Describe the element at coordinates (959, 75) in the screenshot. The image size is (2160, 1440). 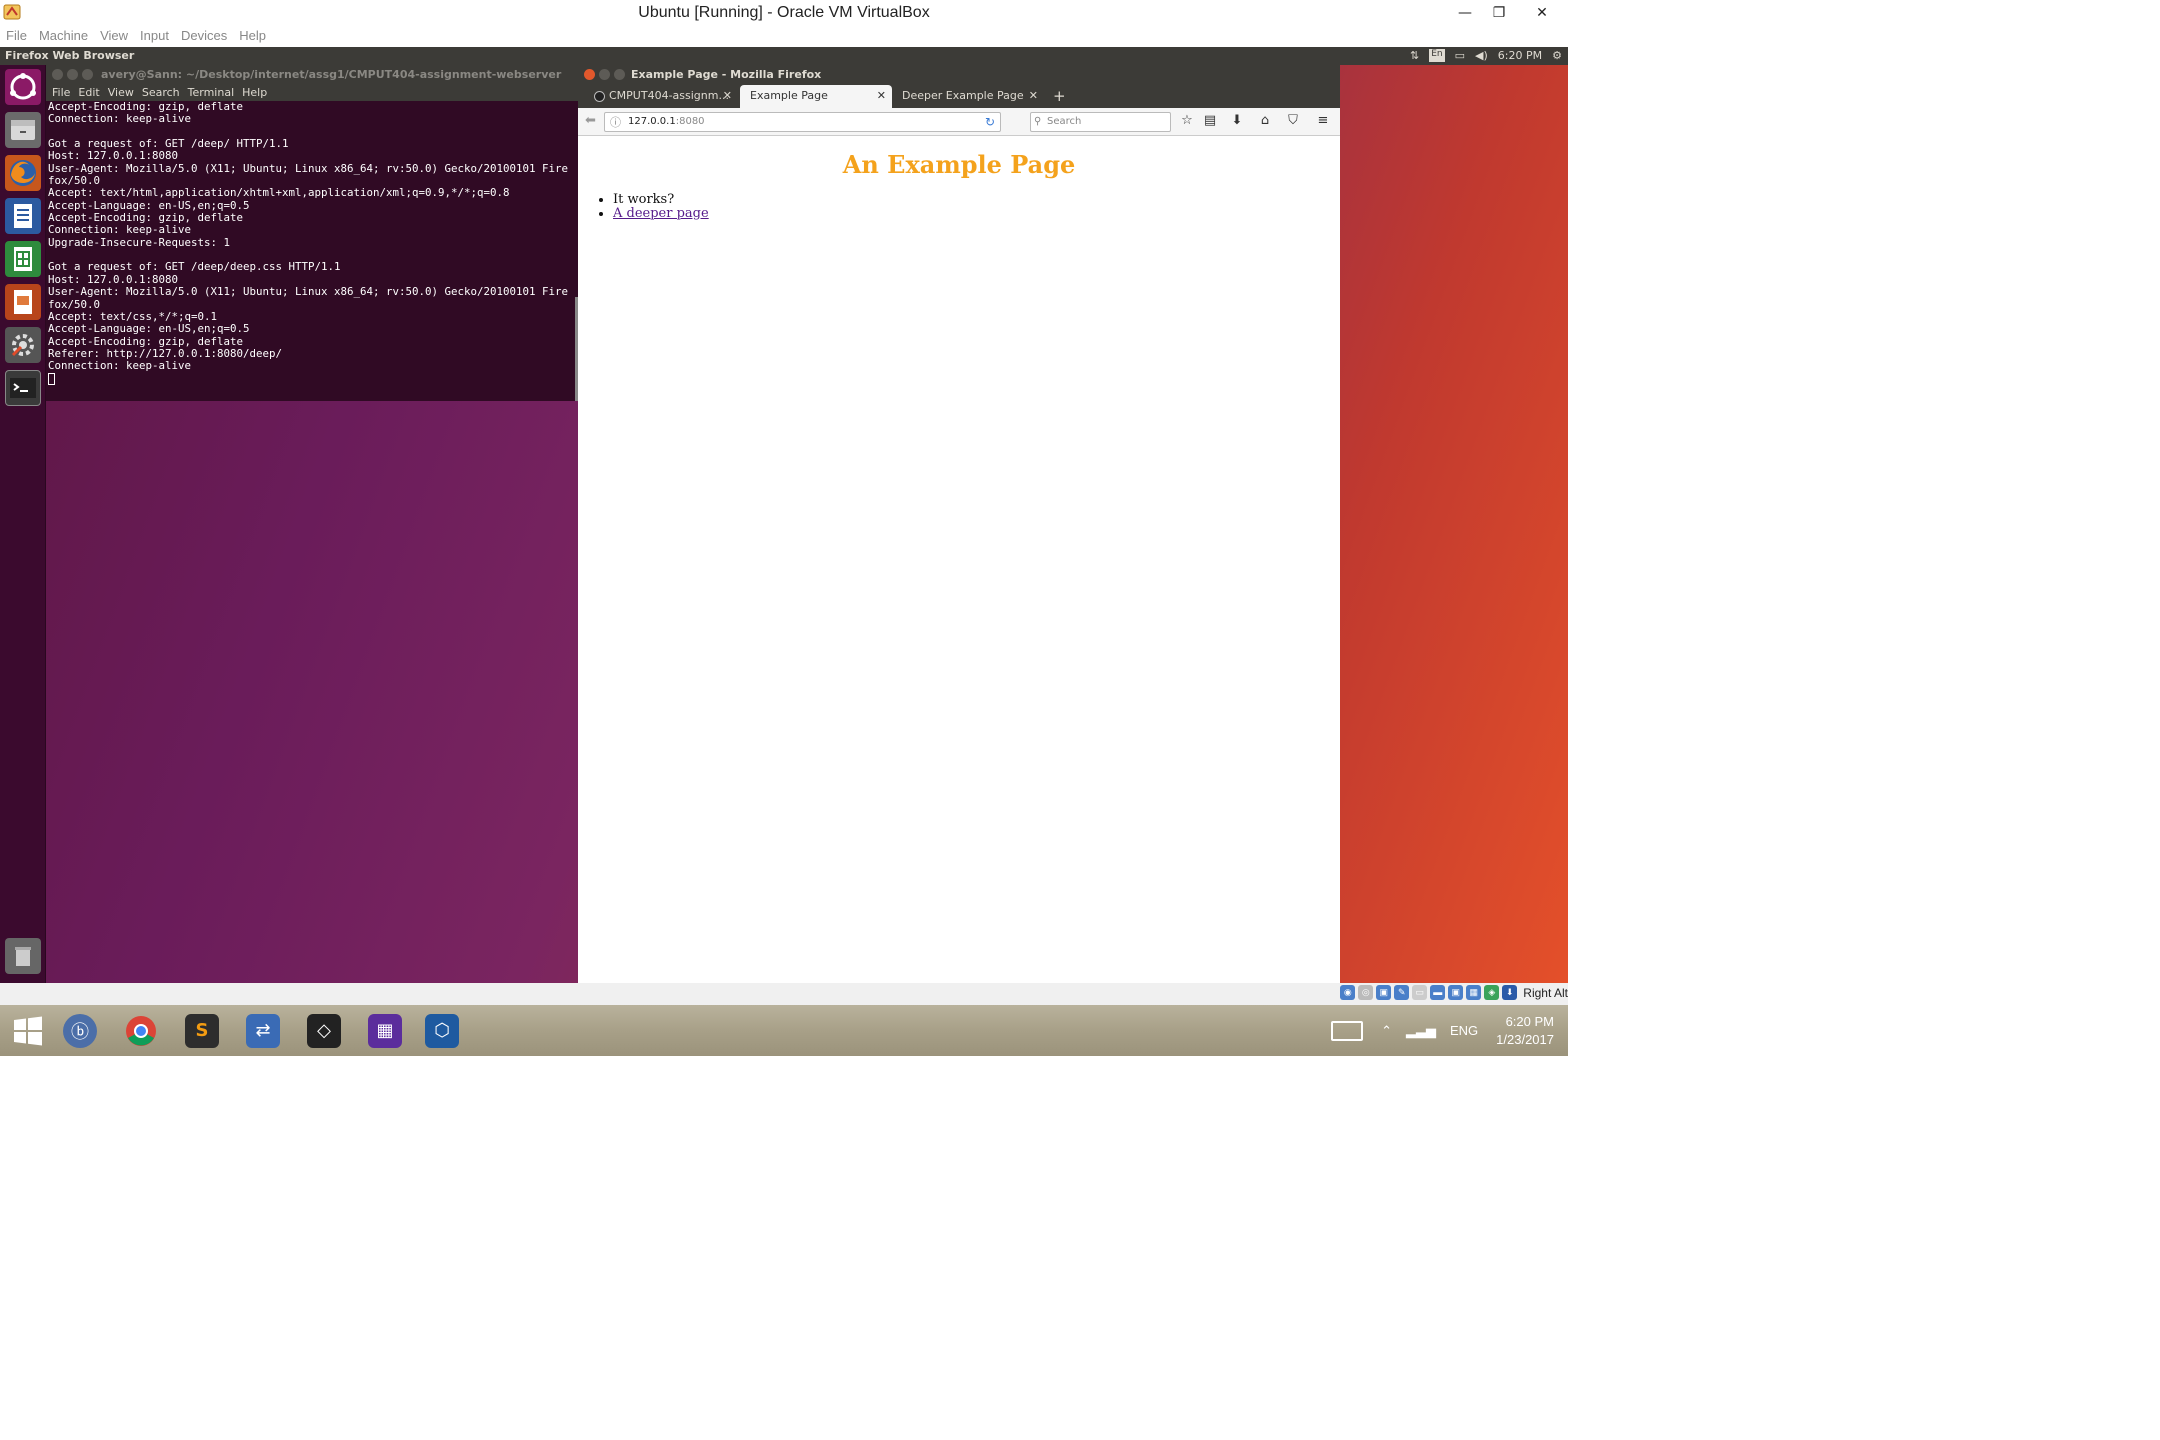
I see `firefox-titlebar: Example Page - Mozilla Firefox` at that location.